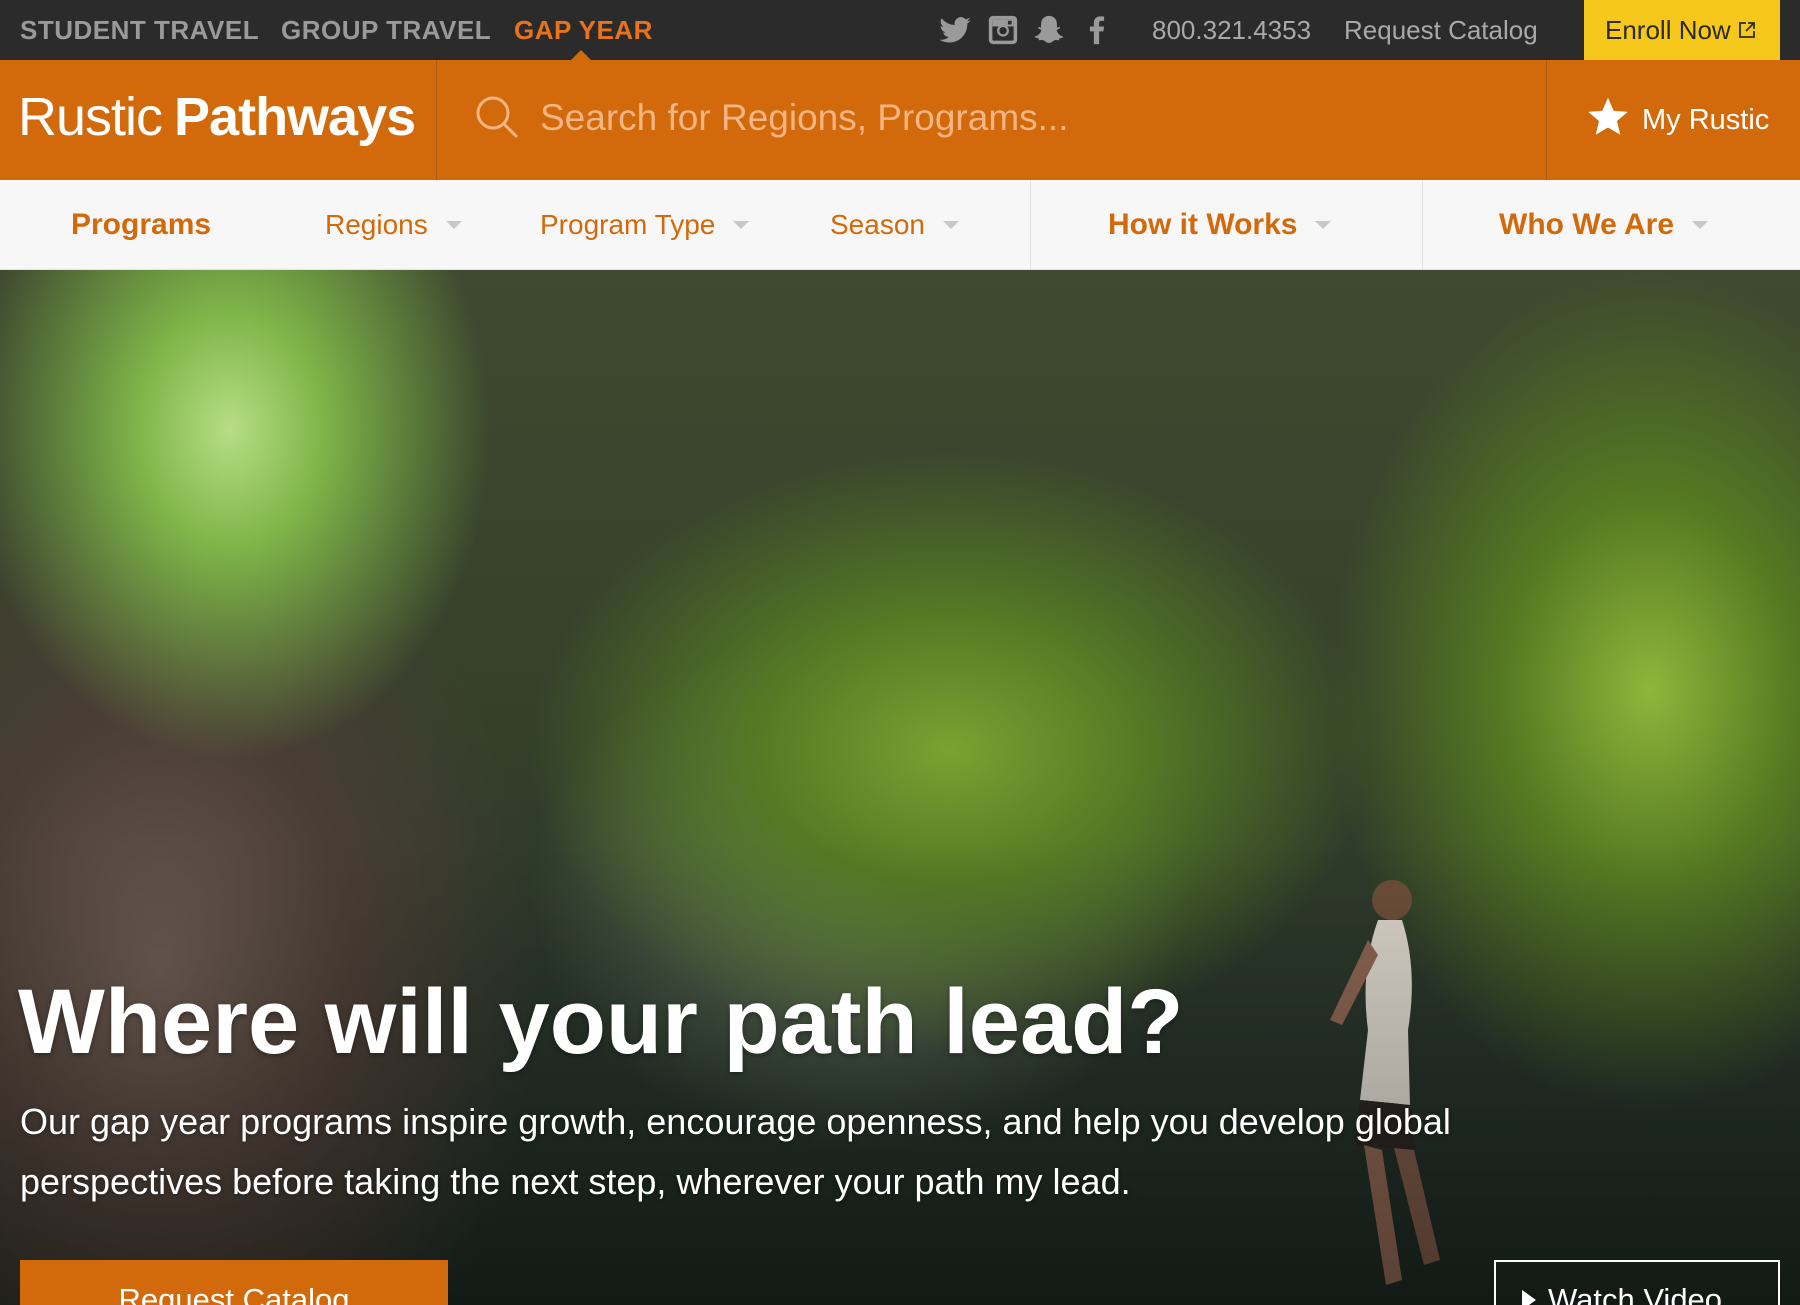  What do you see at coordinates (877, 224) in the screenshot?
I see `nav-season-label: Season` at bounding box center [877, 224].